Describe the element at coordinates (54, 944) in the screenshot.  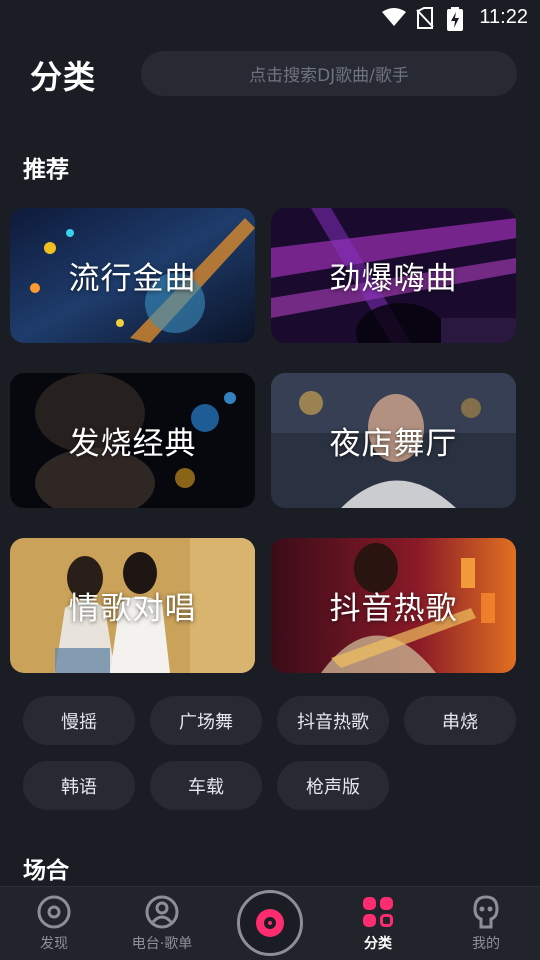
I see `nav-label: 发现` at that location.